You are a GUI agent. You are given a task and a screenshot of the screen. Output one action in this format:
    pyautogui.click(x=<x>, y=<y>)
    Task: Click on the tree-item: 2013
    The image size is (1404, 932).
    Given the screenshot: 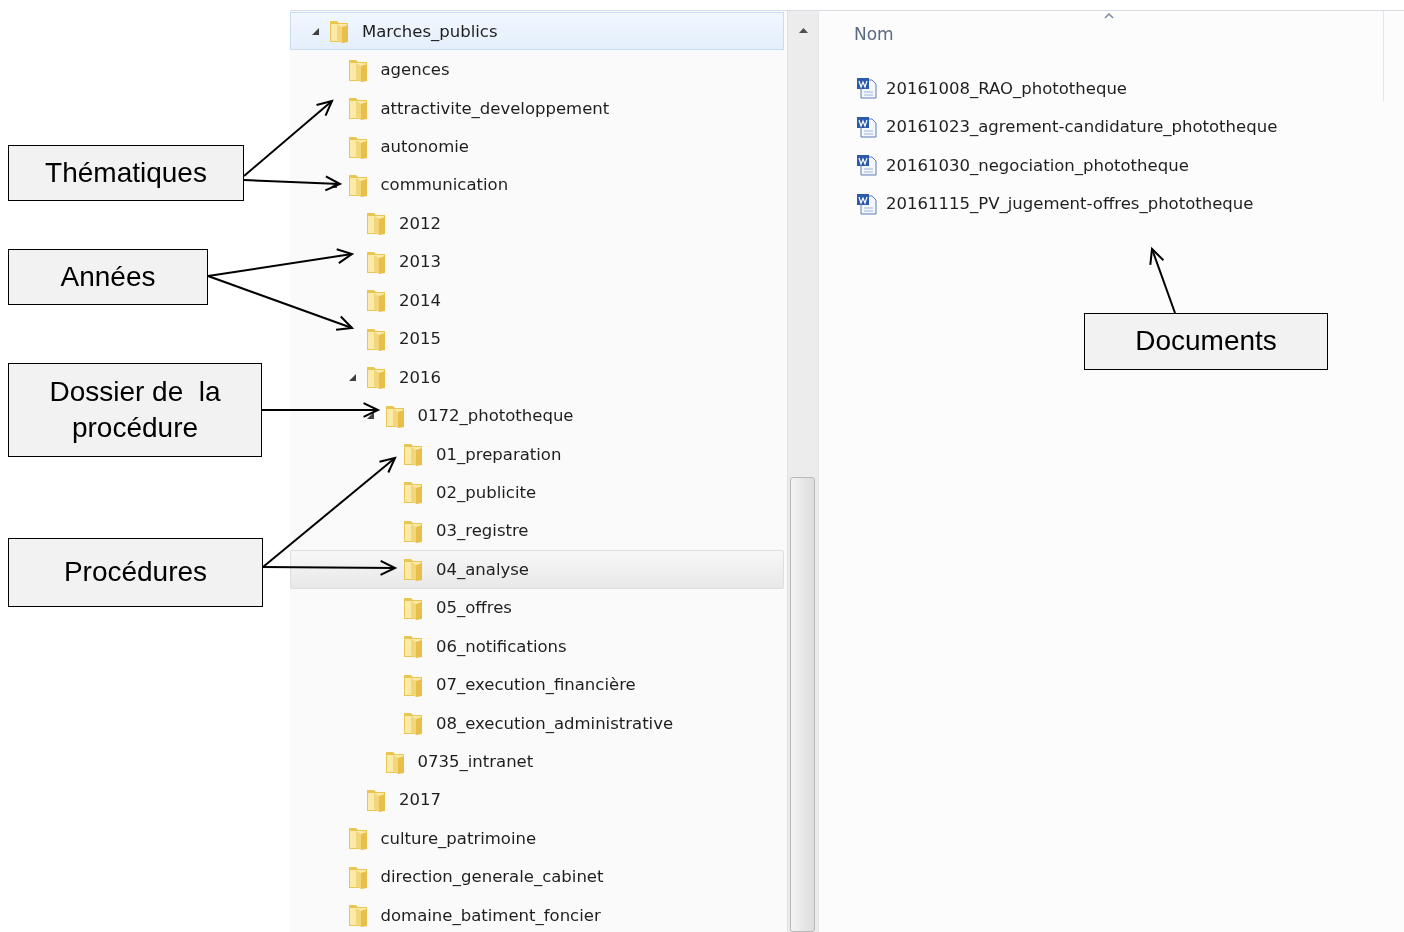 What is the action you would take?
    pyautogui.click(x=537, y=262)
    